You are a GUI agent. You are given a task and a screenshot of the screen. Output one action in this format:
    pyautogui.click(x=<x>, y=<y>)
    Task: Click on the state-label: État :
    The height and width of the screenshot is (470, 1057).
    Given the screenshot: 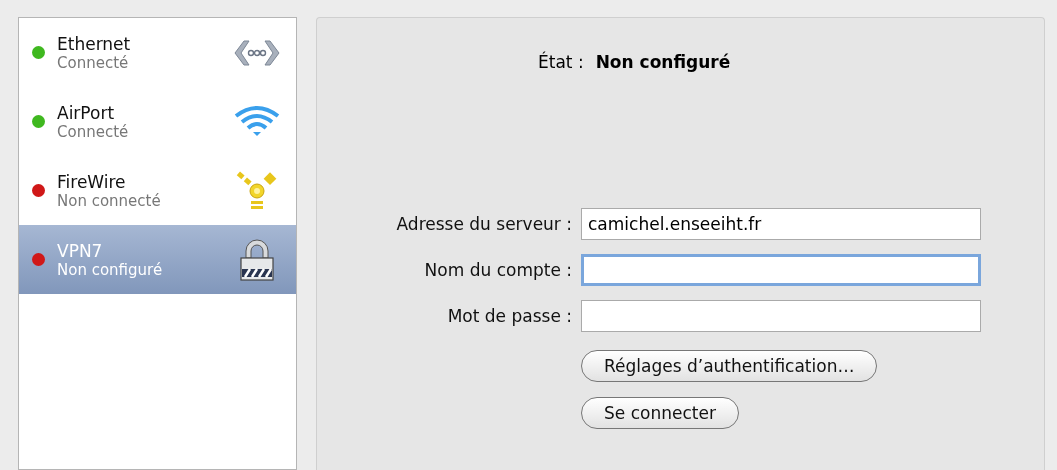 What is the action you would take?
    pyautogui.click(x=561, y=62)
    